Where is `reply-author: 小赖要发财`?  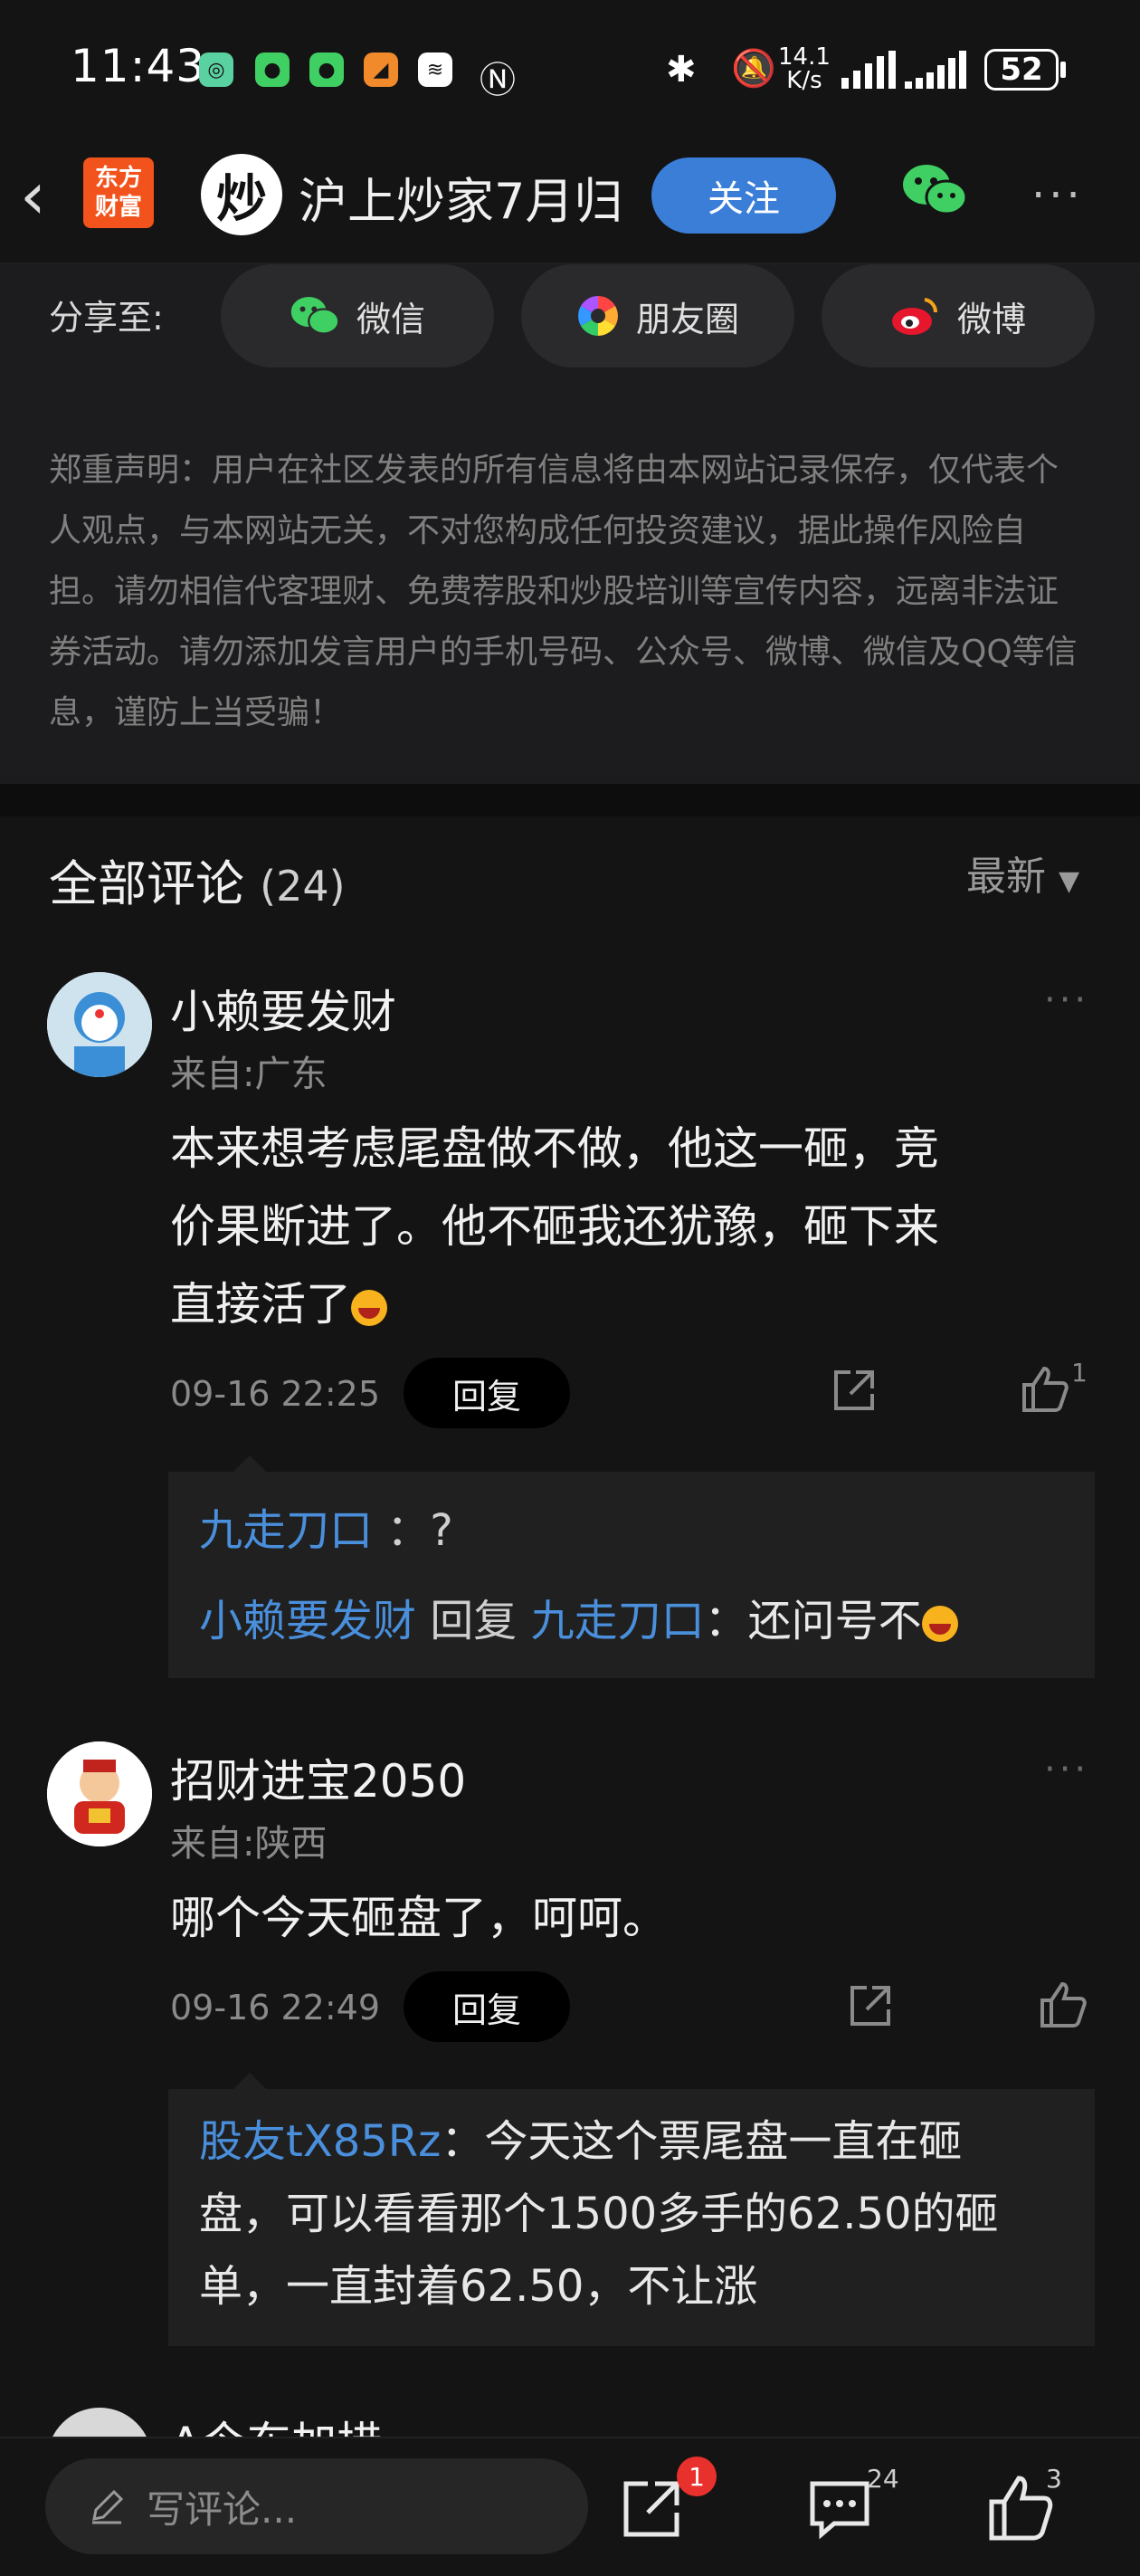 reply-author: 小赖要发财 is located at coordinates (308, 1621).